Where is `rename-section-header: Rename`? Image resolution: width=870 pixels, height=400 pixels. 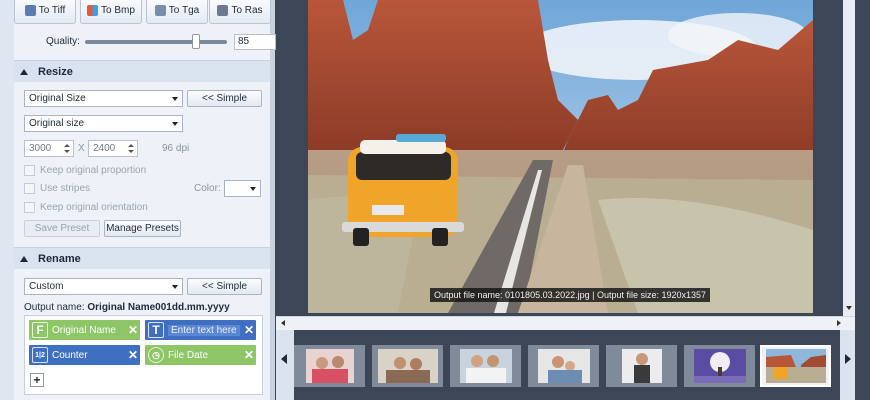 rename-section-header: Rename is located at coordinates (142, 258).